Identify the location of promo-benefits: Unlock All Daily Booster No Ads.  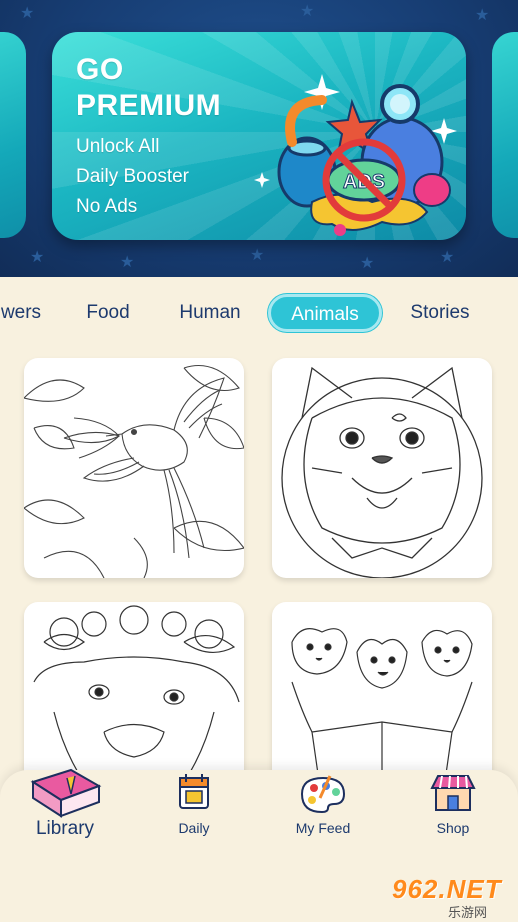
(132, 177).